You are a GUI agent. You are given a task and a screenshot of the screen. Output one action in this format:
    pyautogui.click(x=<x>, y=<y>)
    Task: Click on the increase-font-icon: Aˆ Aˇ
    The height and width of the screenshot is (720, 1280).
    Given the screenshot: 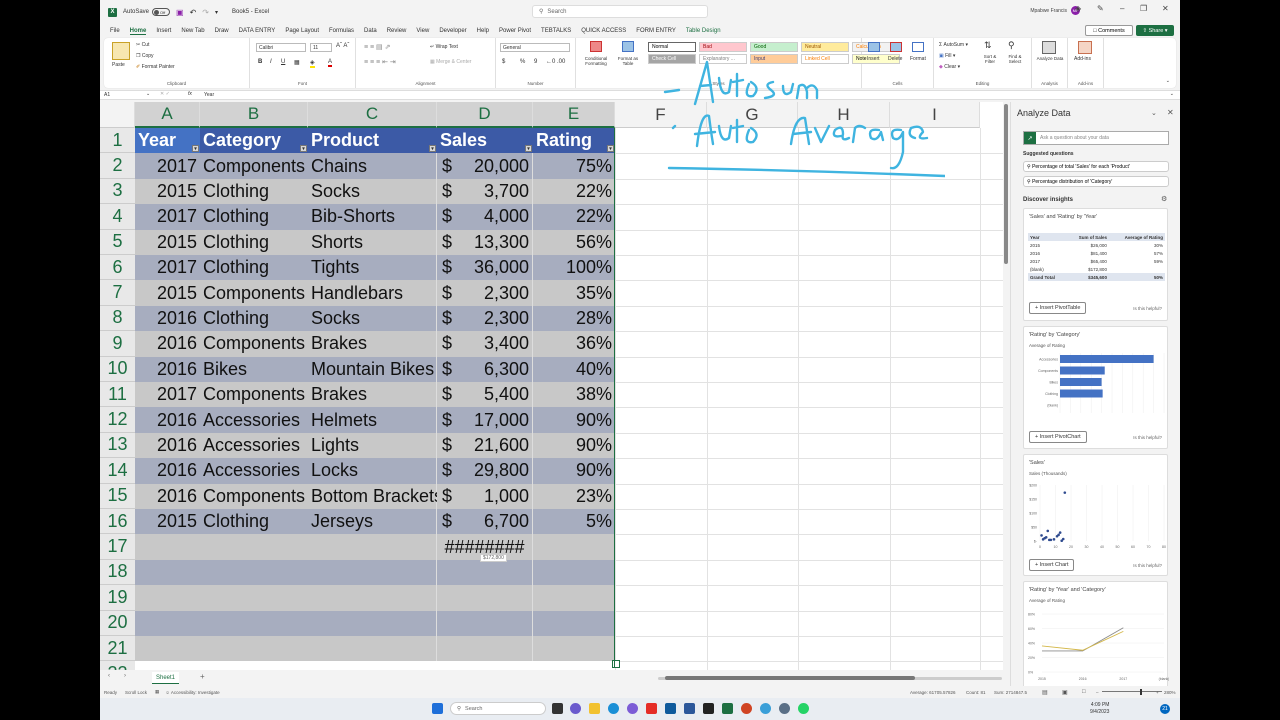 What is the action you would take?
    pyautogui.click(x=342, y=46)
    